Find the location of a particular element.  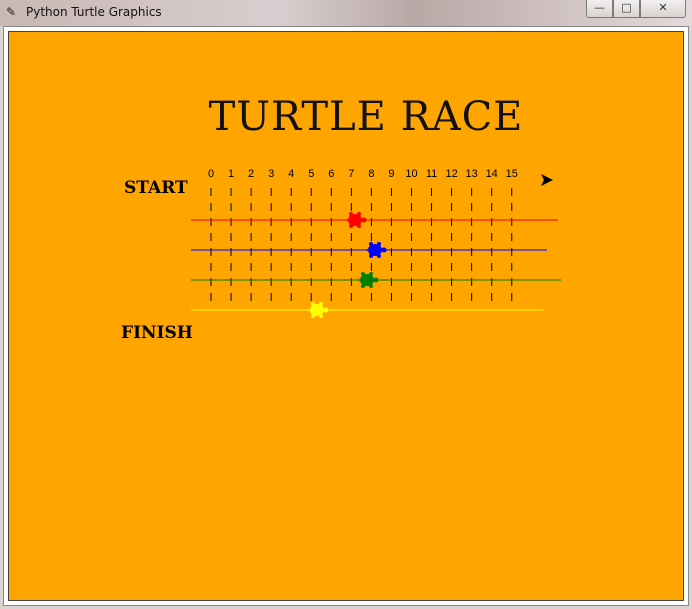

tick-label: 11 is located at coordinates (431, 174).